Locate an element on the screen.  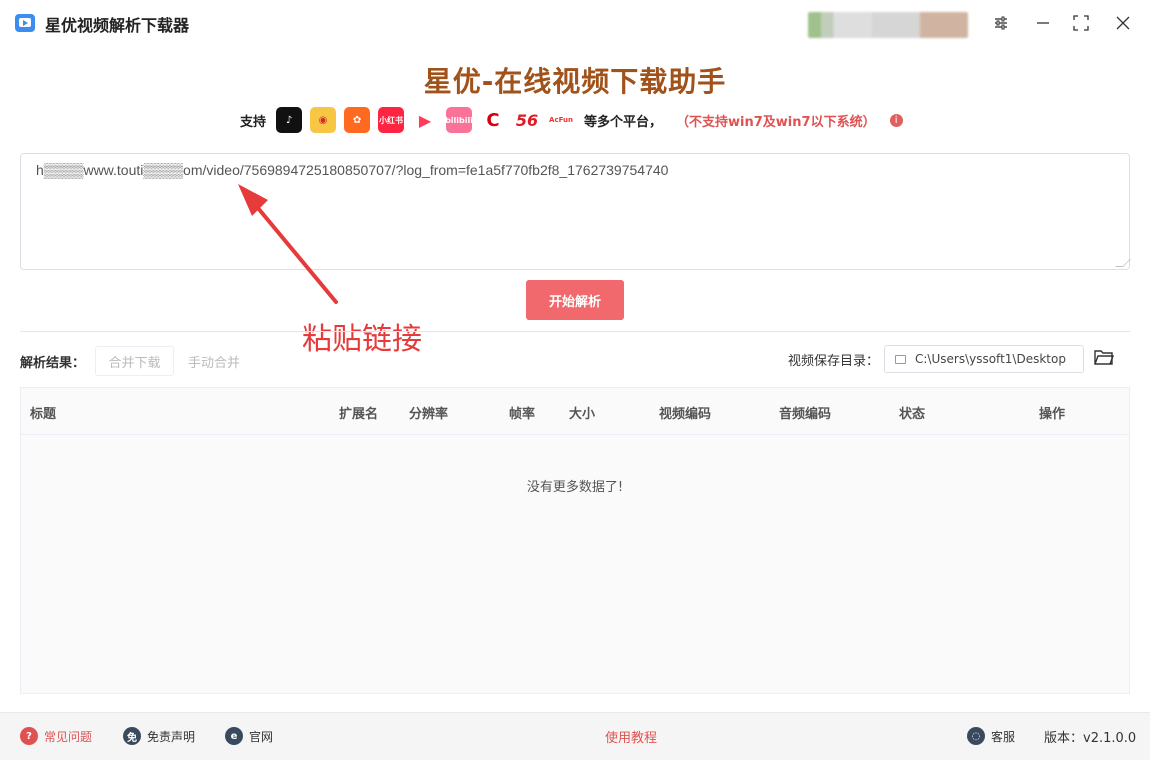
version-label: 版本：v2.1.0.0 is located at coordinates (1090, 738).